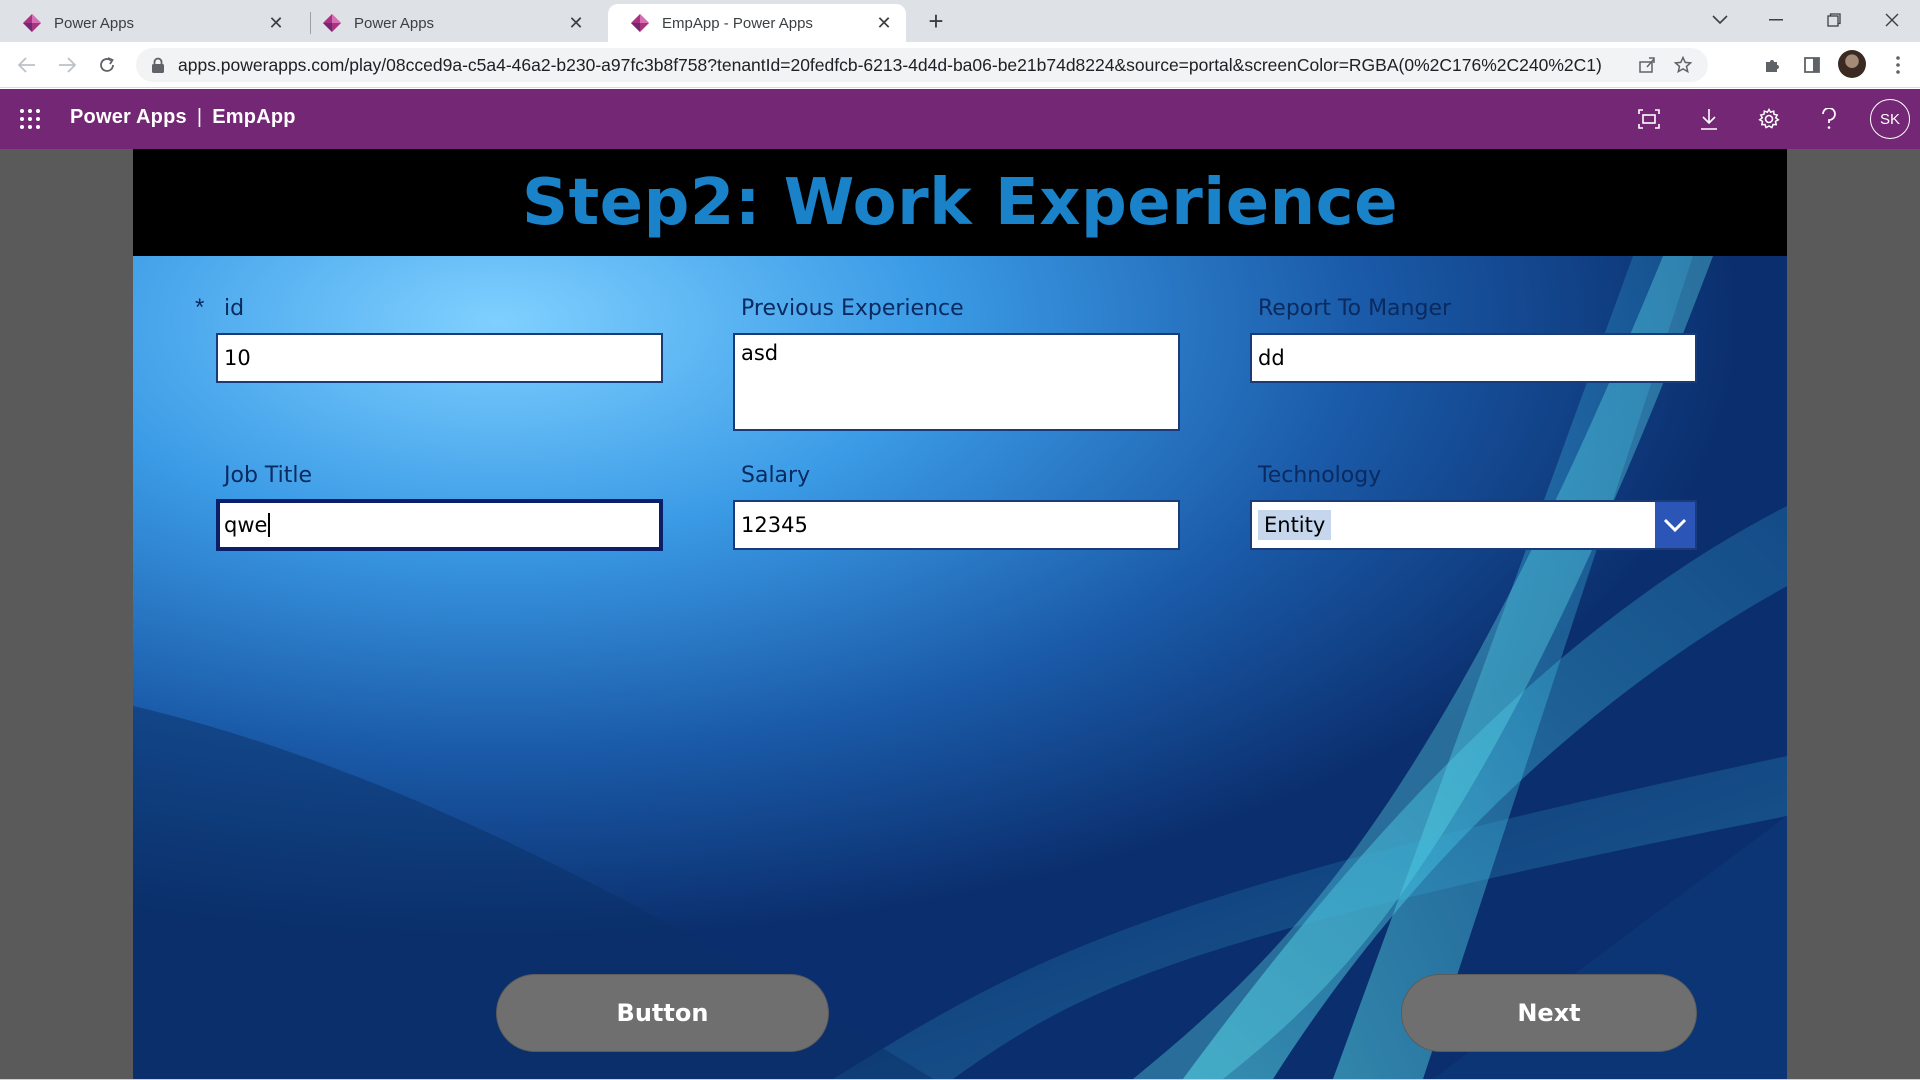 The height and width of the screenshot is (1080, 1920). Describe the element at coordinates (936, 22) in the screenshot. I see `new-tab-button: +` at that location.